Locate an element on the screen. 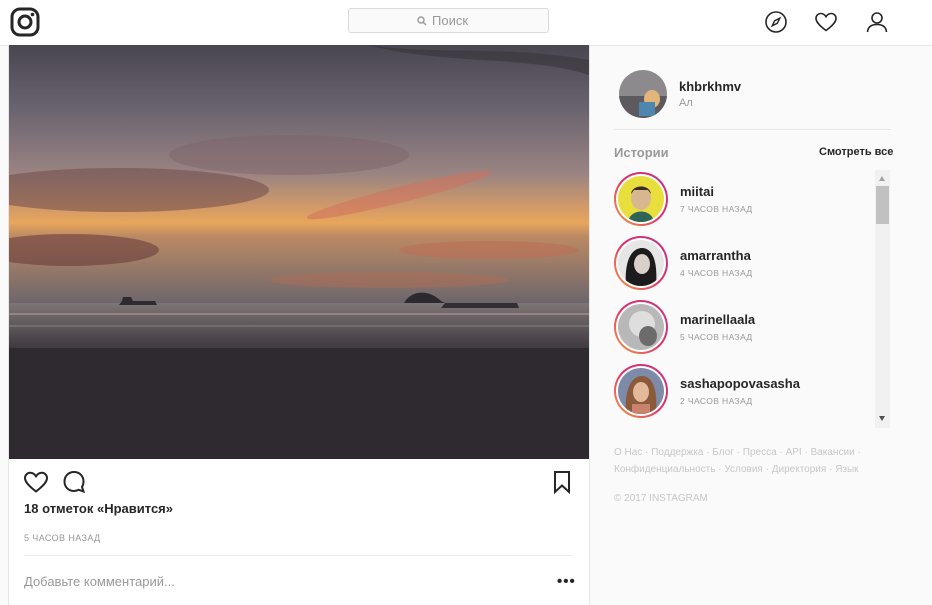 This screenshot has width=932, height=605. comment-icon is located at coordinates (74, 482).